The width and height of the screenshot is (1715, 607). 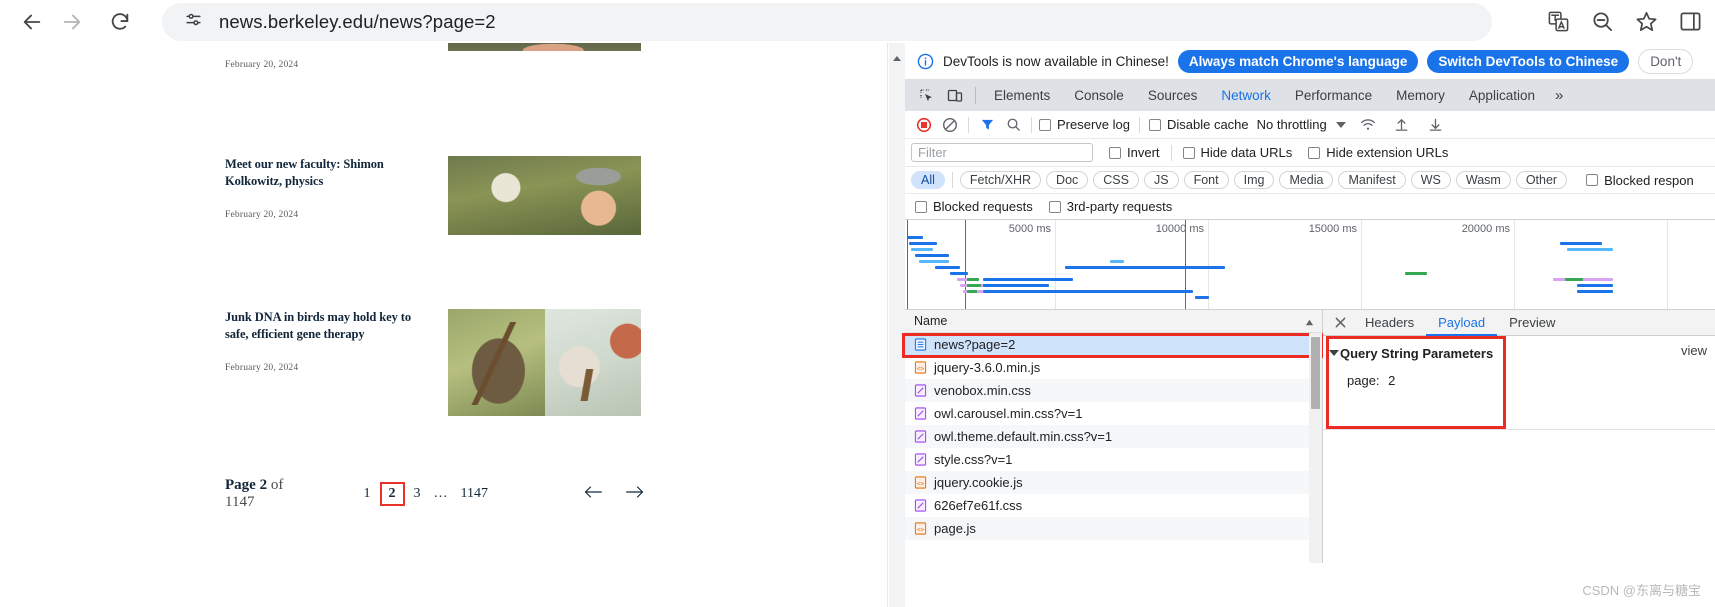 What do you see at coordinates (1666, 61) in the screenshot?
I see `dismiss-banner-button: Don't` at bounding box center [1666, 61].